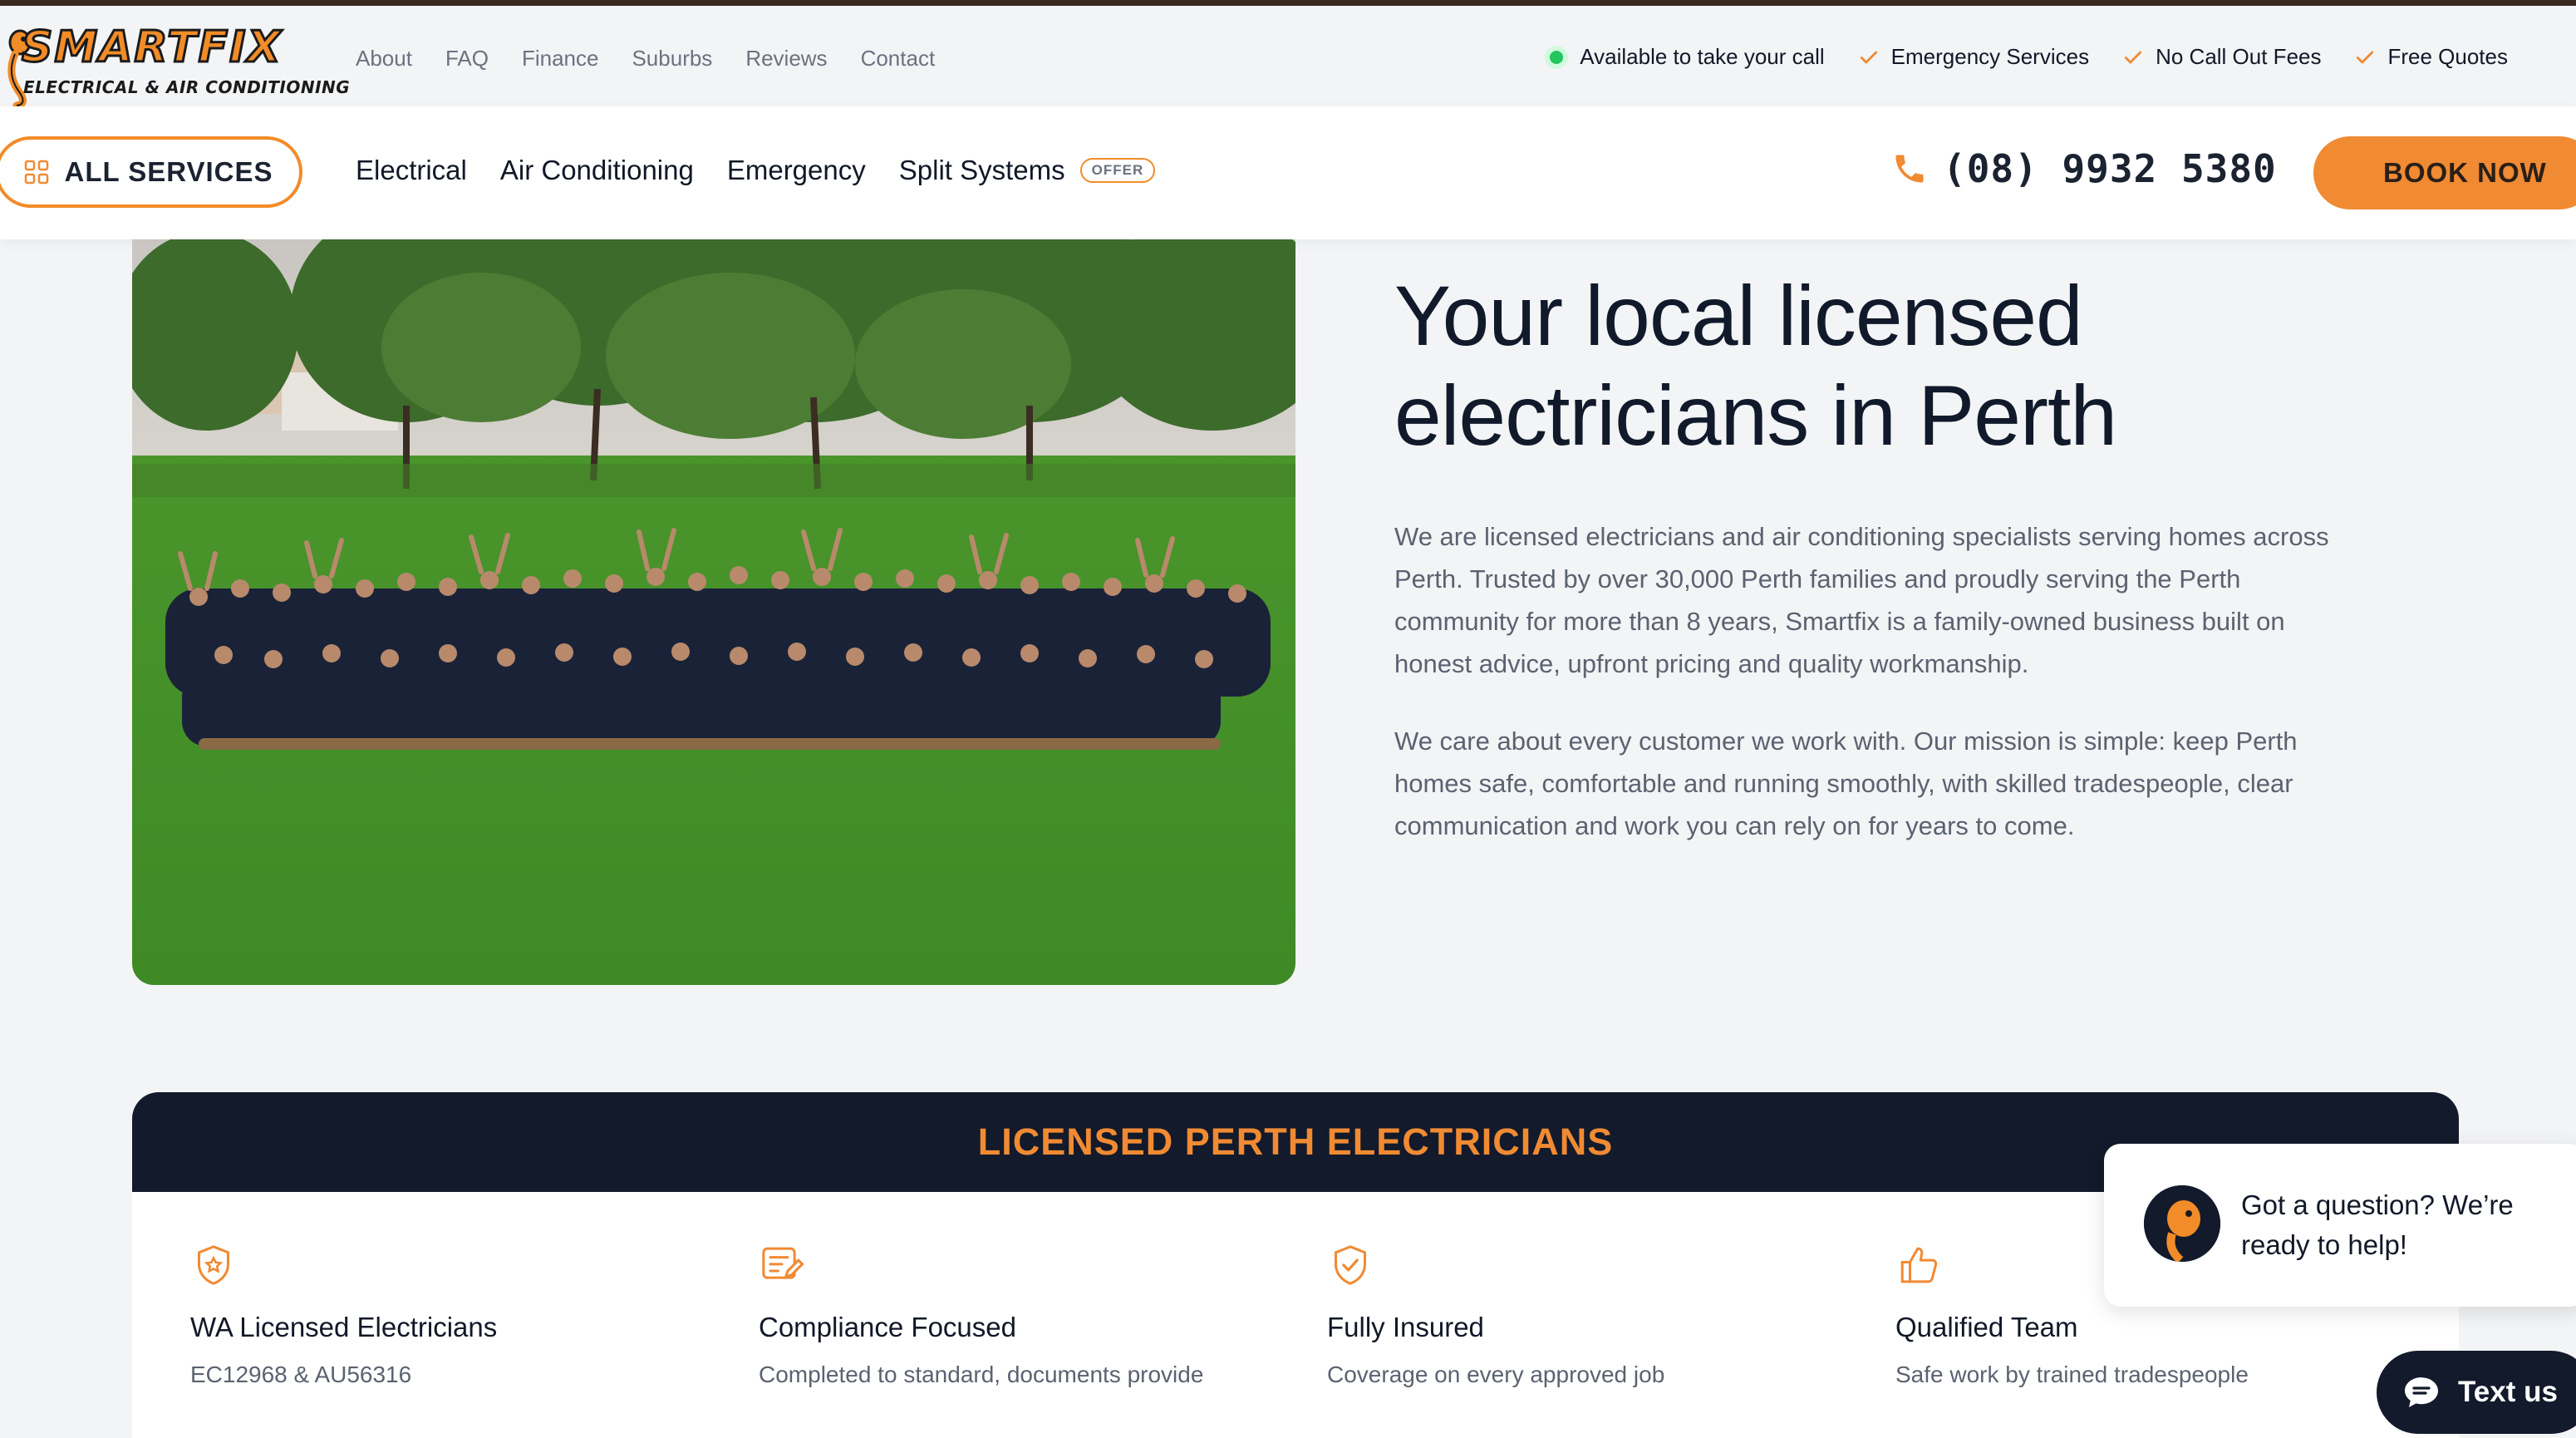 This screenshot has height=1438, width=2576. What do you see at coordinates (152, 48) in the screenshot?
I see `logo-wordmark: SMARTFIX` at bounding box center [152, 48].